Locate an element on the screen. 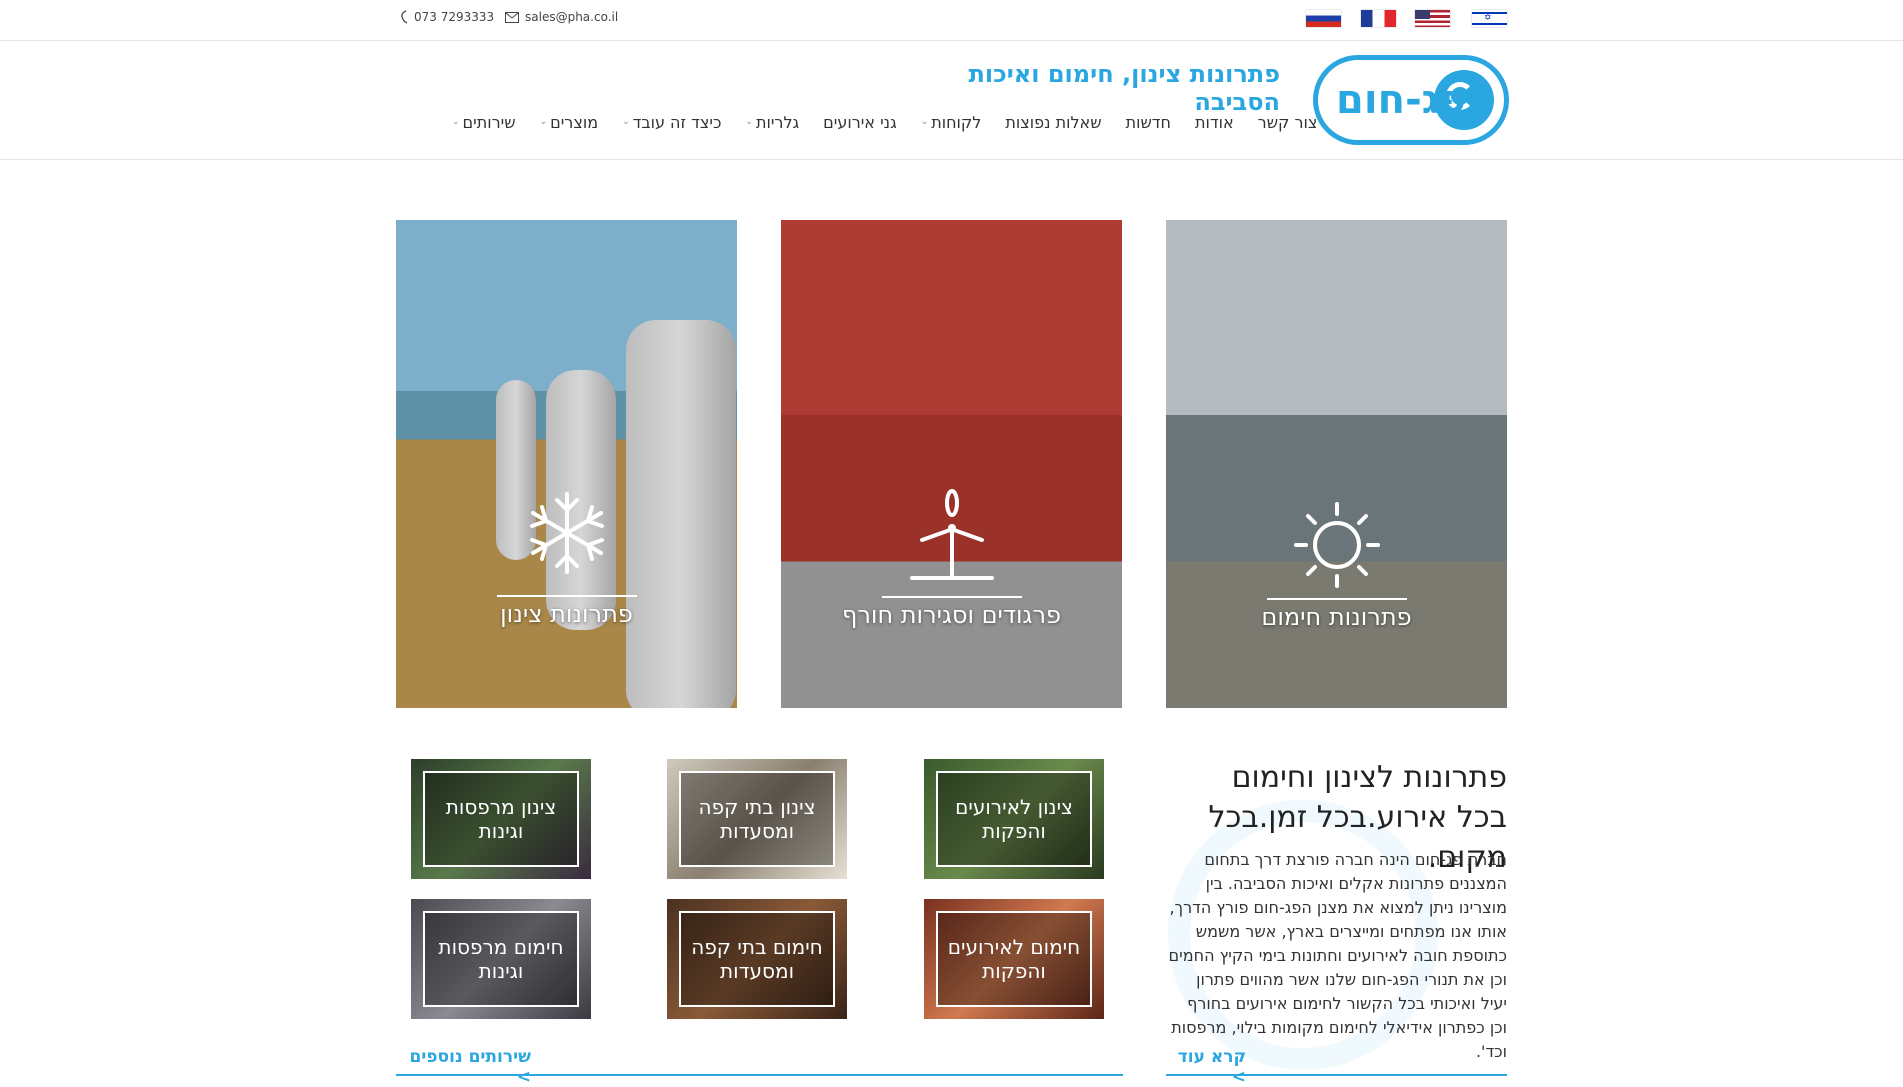 The image size is (1903, 1087). flag-ru-icon is located at coordinates (1323, 18).